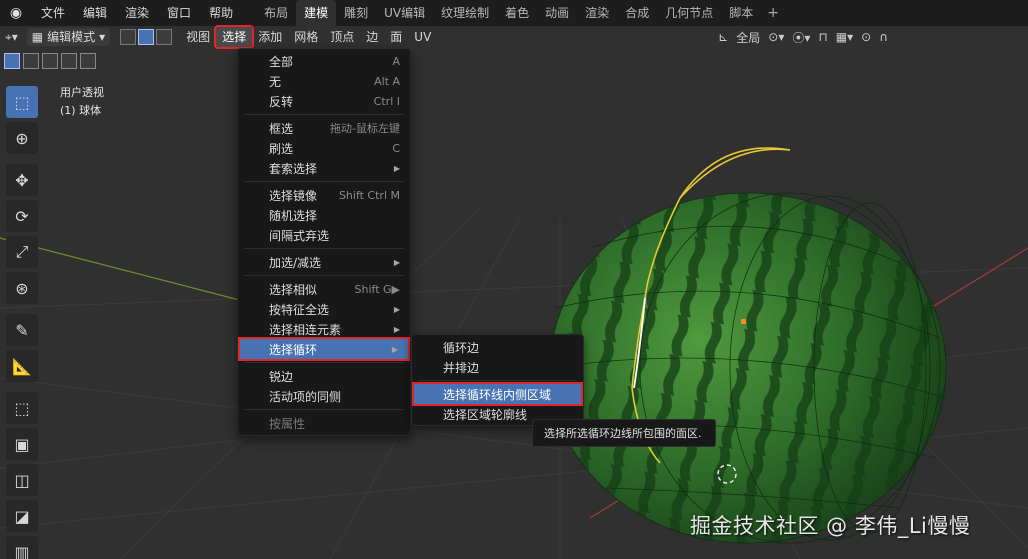 This screenshot has width=1028, height=559. I want to click on snap-icon: ⦿▾, so click(801, 37).